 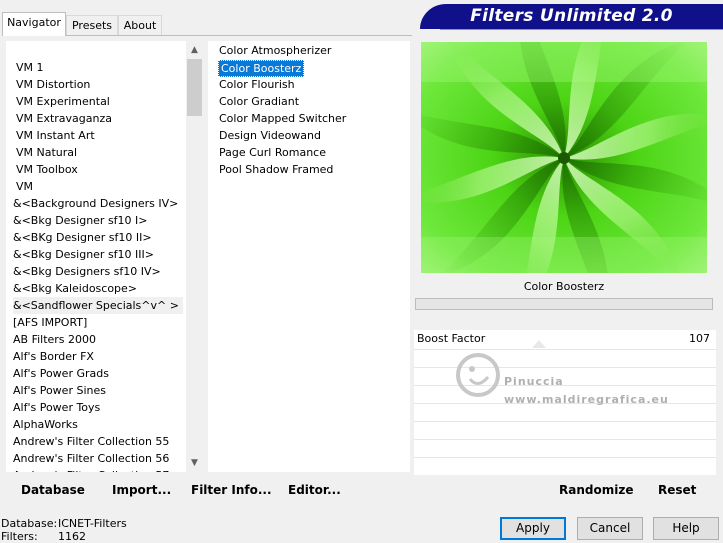 What do you see at coordinates (451, 338) in the screenshot?
I see `parameter-name: Boost Factor` at bounding box center [451, 338].